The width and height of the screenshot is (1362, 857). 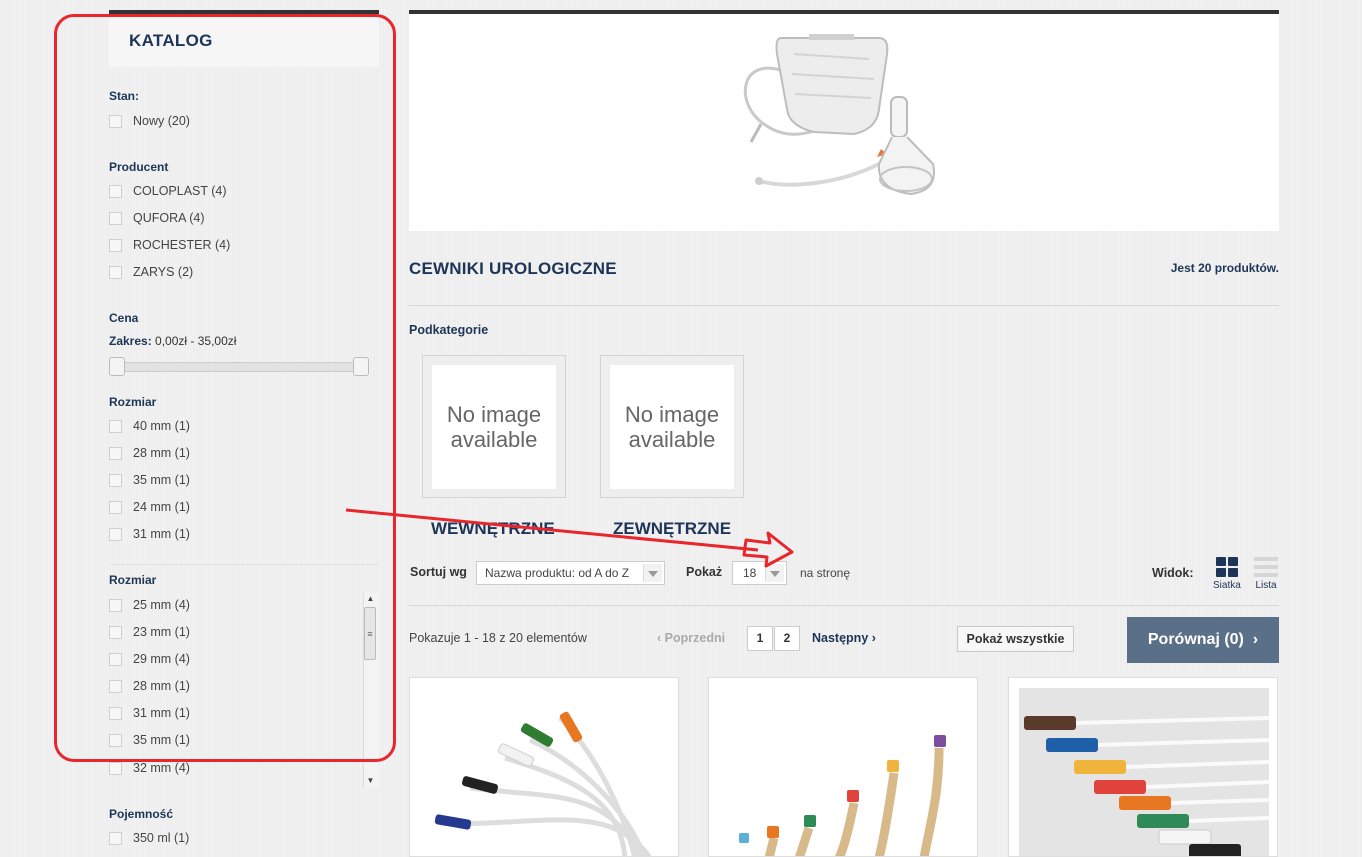 I want to click on scrollbar-thumb: ≡, so click(x=370, y=633).